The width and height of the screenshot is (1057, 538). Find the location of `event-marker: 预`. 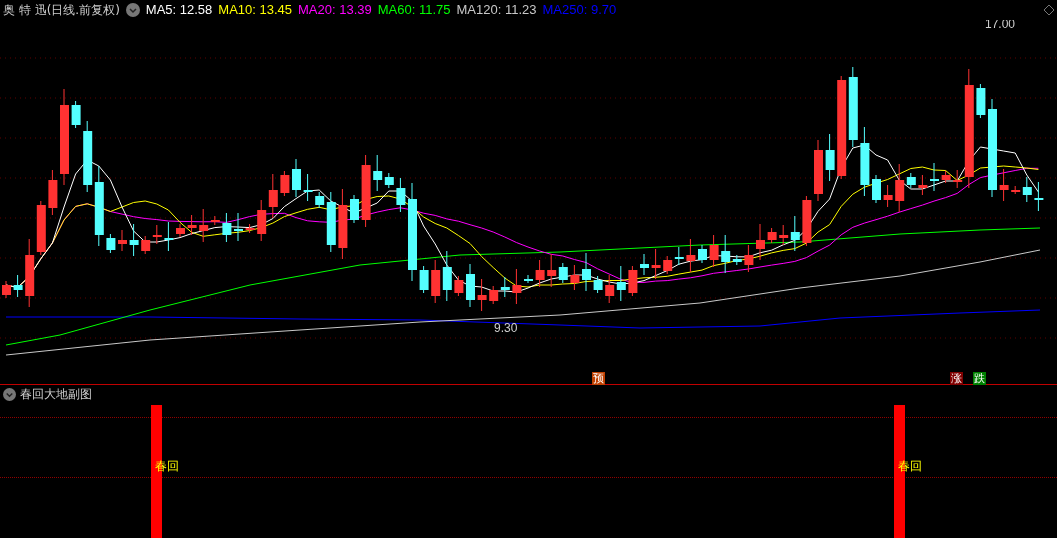

event-marker: 预 is located at coordinates (598, 378).